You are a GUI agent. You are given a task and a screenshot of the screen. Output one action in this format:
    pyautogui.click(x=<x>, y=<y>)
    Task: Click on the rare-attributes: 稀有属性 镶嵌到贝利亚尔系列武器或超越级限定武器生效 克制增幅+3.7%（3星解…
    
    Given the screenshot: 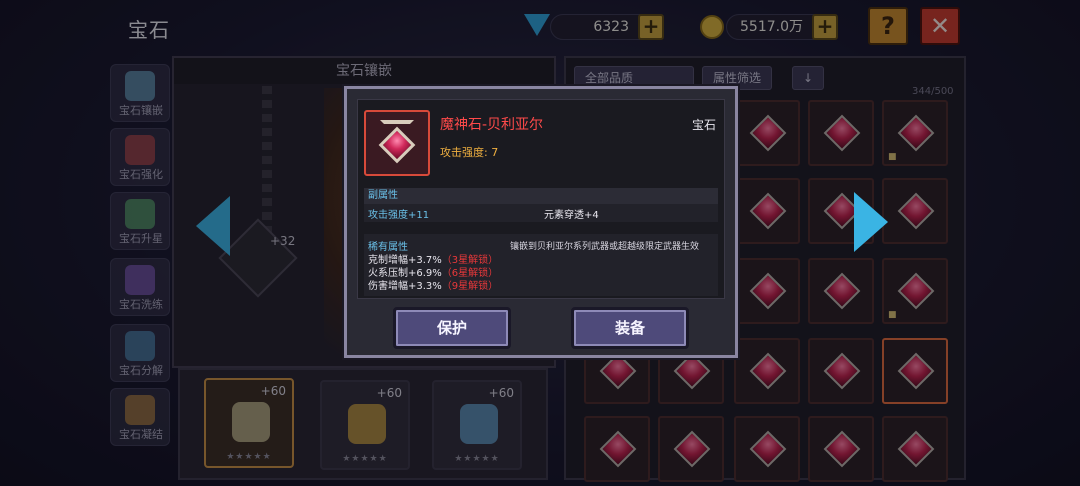 What is the action you would take?
    pyautogui.click(x=541, y=265)
    